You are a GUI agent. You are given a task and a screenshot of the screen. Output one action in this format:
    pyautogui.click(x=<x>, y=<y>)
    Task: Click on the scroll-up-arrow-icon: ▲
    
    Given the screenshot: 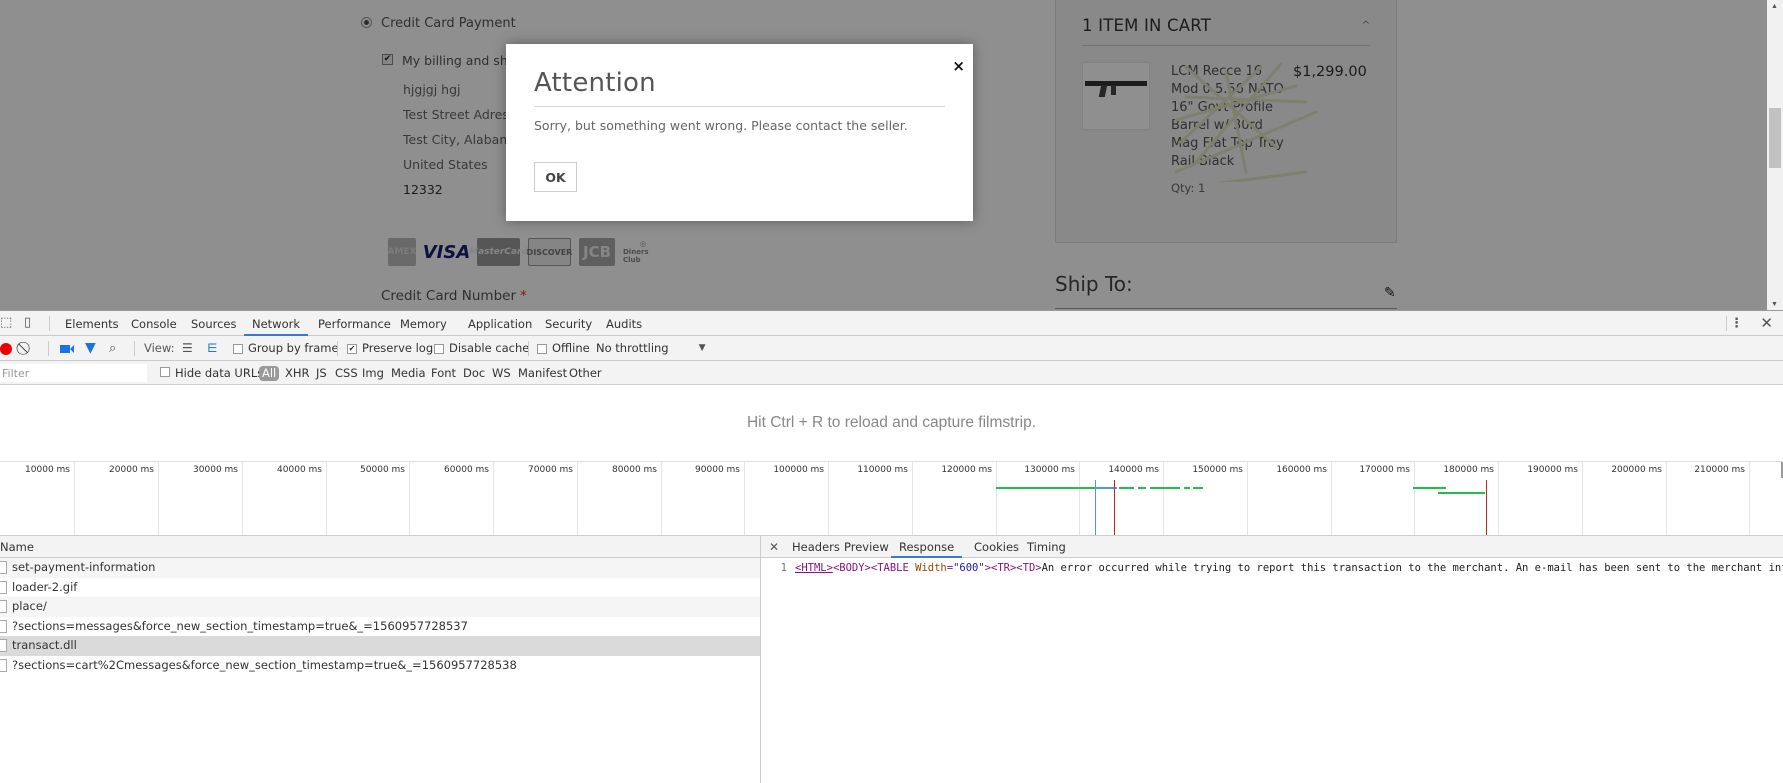 What is the action you would take?
    pyautogui.click(x=1774, y=6)
    